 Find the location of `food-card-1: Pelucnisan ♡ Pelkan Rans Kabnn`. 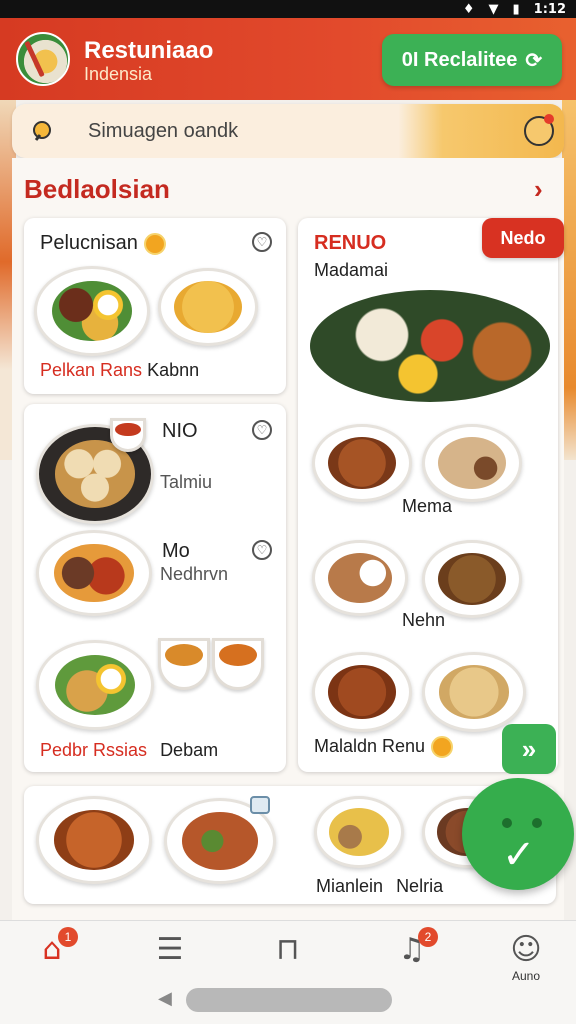

food-card-1: Pelucnisan ♡ Pelkan Rans Kabnn is located at coordinates (155, 306).